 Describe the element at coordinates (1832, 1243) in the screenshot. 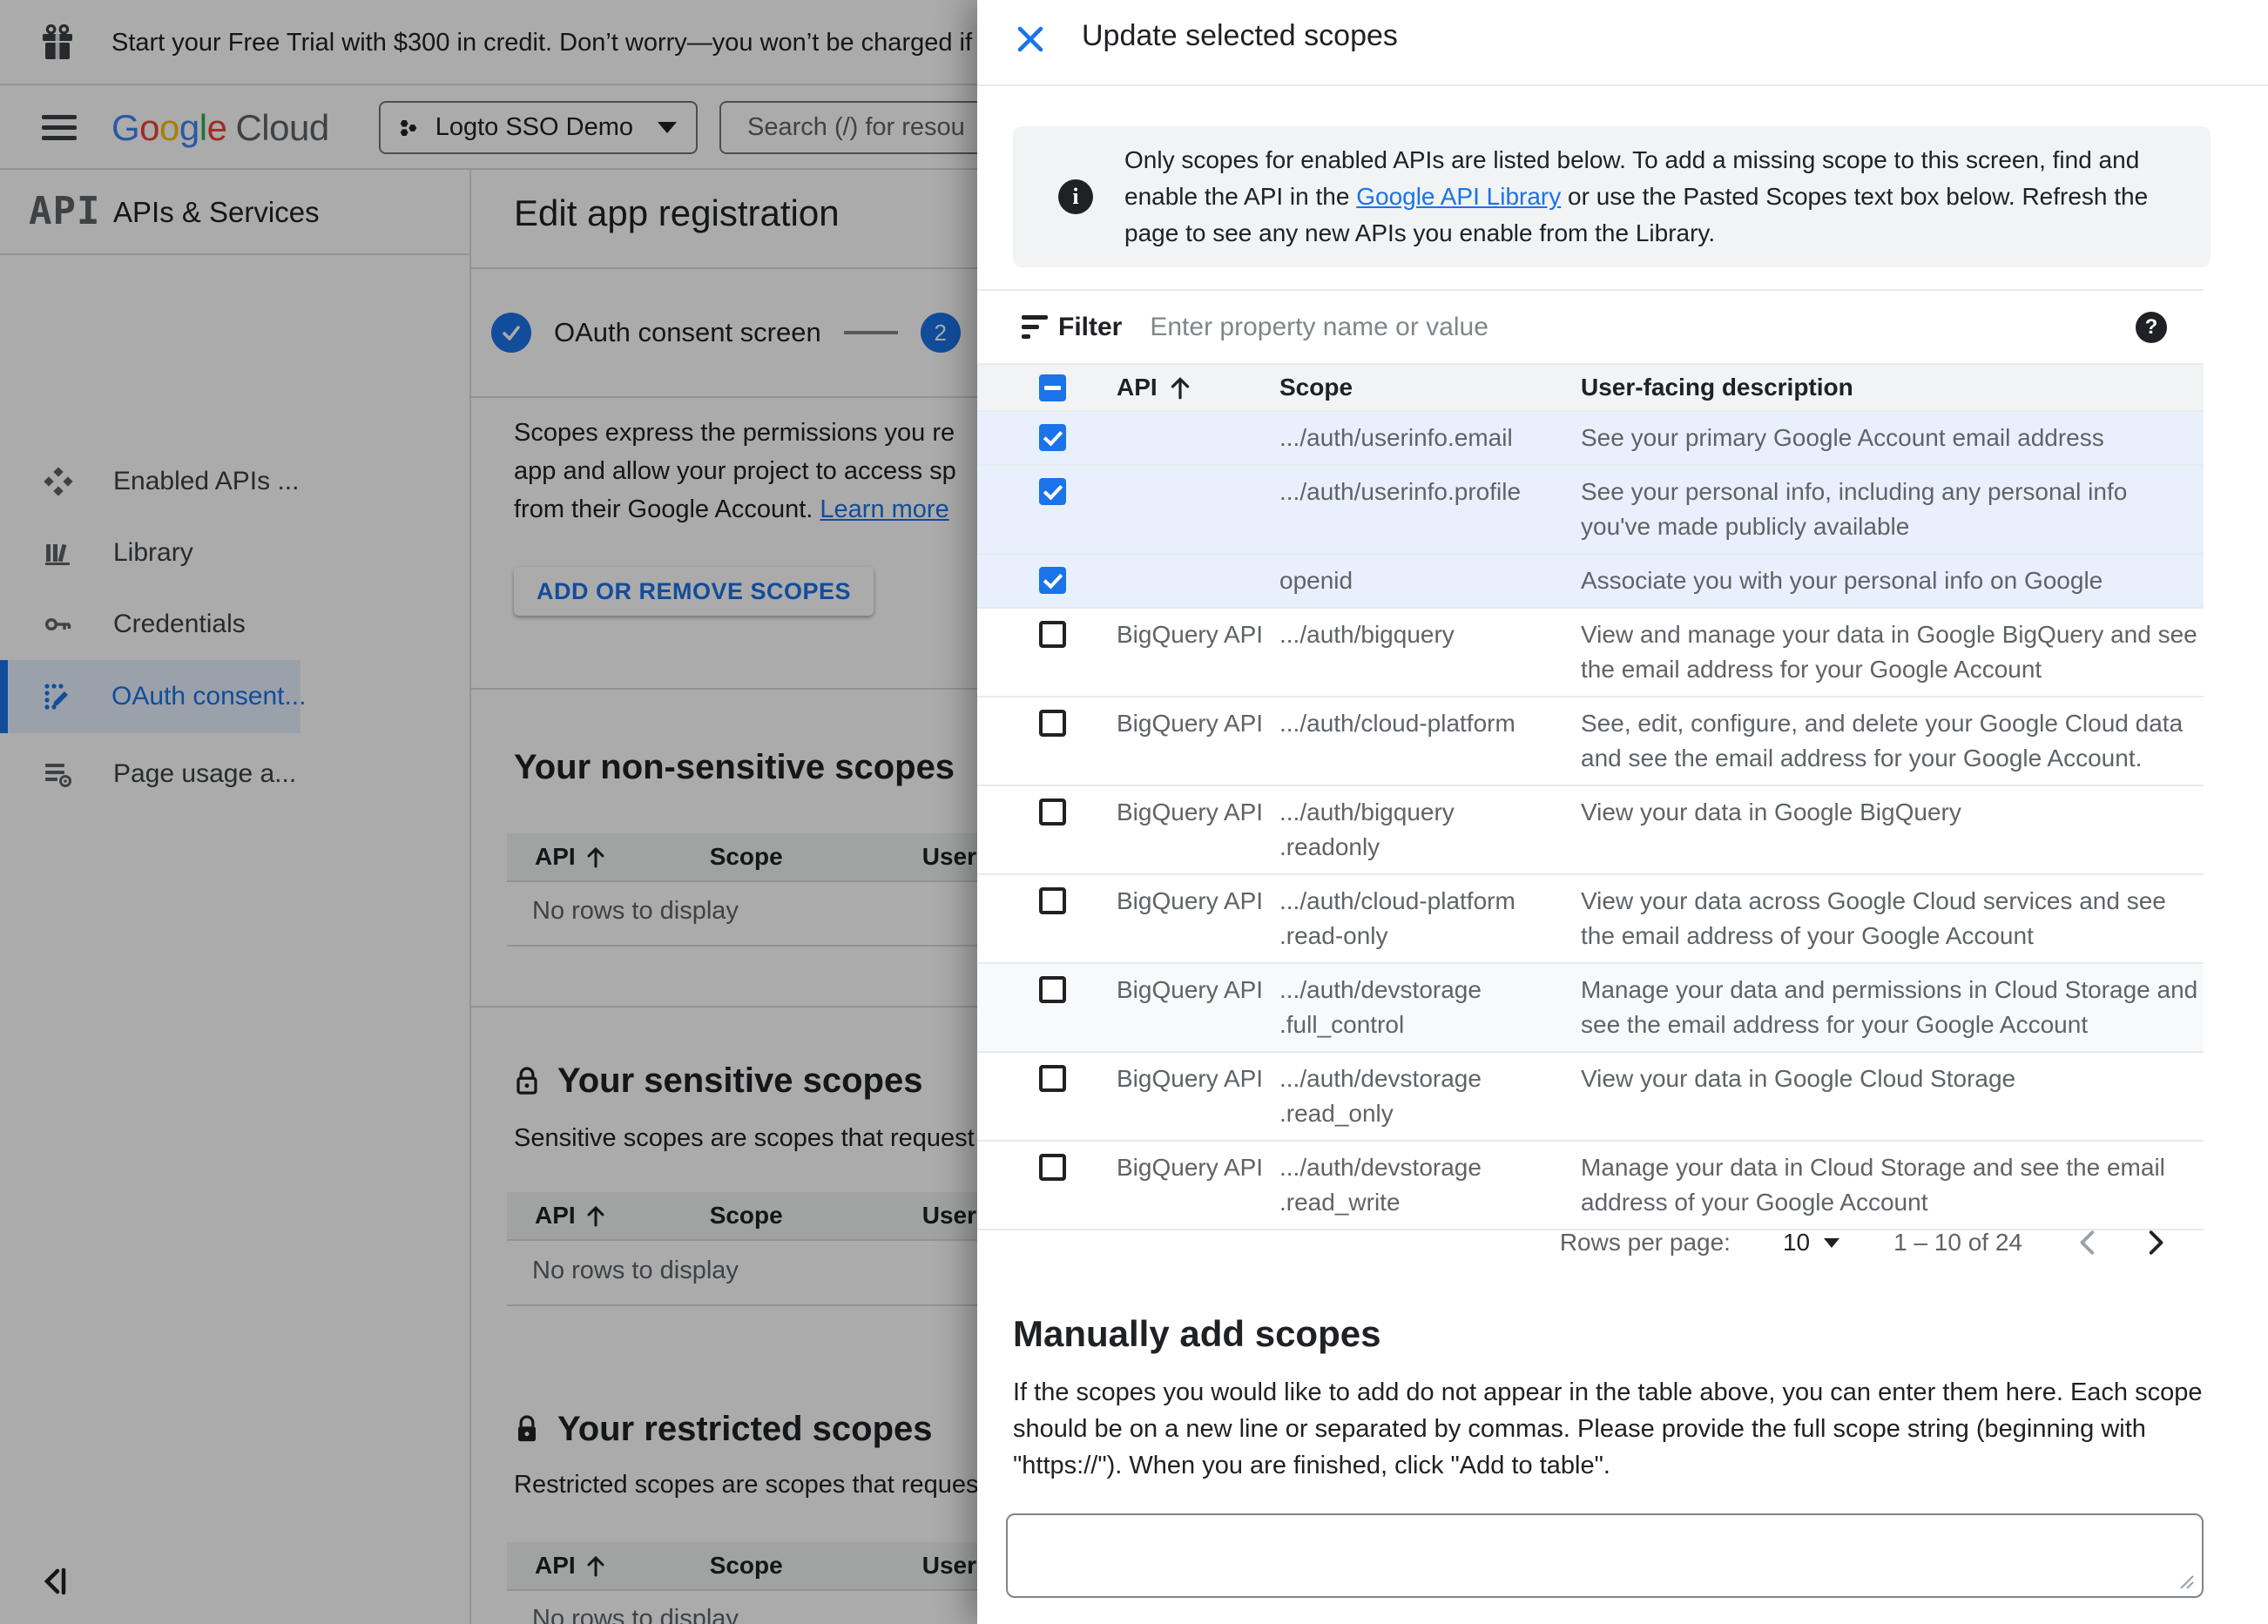

I see `chevron-down-icon` at that location.